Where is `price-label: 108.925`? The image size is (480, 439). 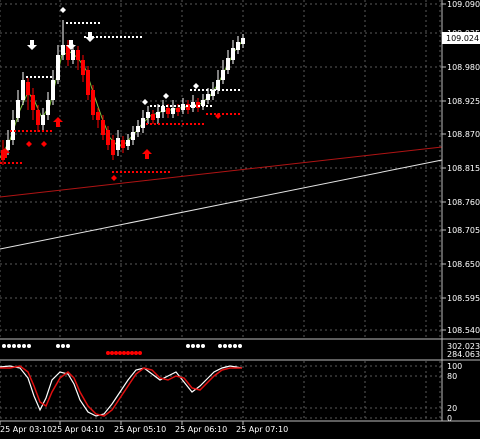
price-label: 108.925 is located at coordinates (463, 101).